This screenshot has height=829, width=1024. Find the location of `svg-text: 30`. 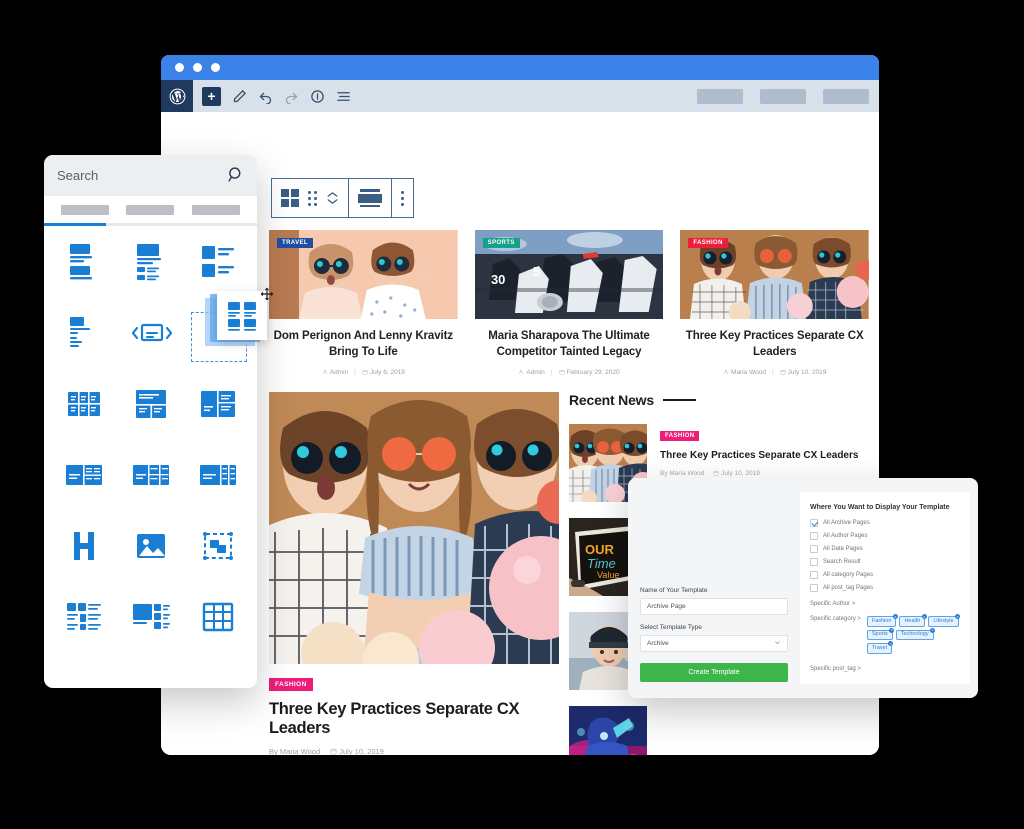

svg-text: 30 is located at coordinates (498, 279).